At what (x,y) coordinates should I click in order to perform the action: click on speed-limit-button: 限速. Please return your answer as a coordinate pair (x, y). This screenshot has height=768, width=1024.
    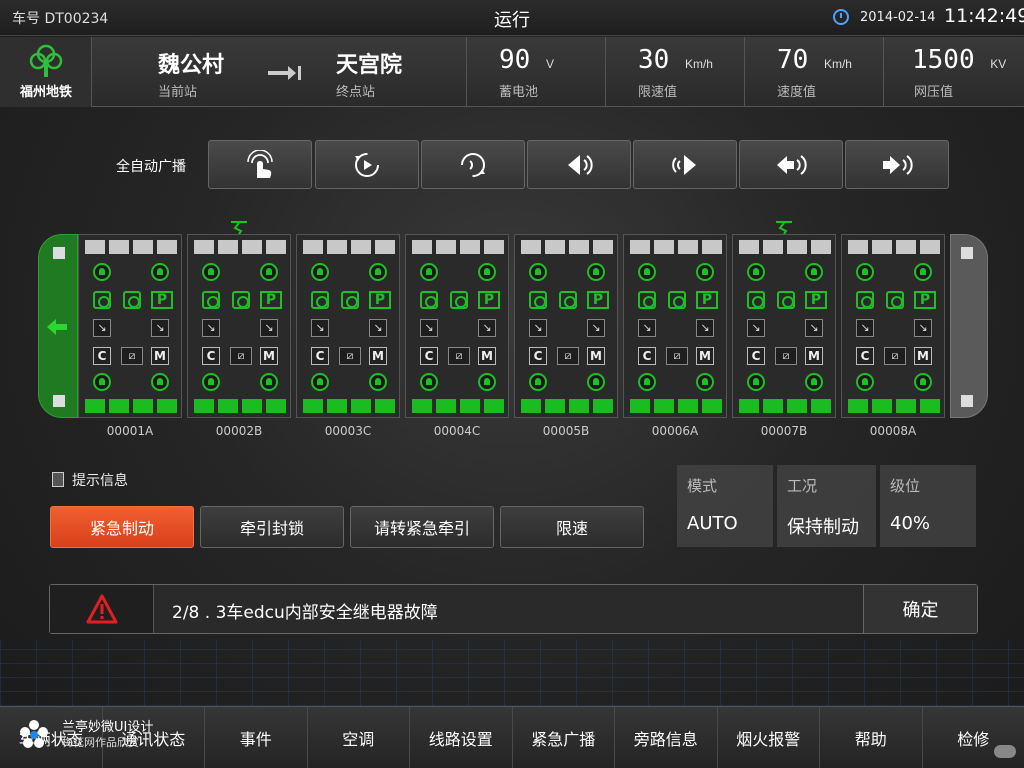
    Looking at the image, I should click on (572, 527).